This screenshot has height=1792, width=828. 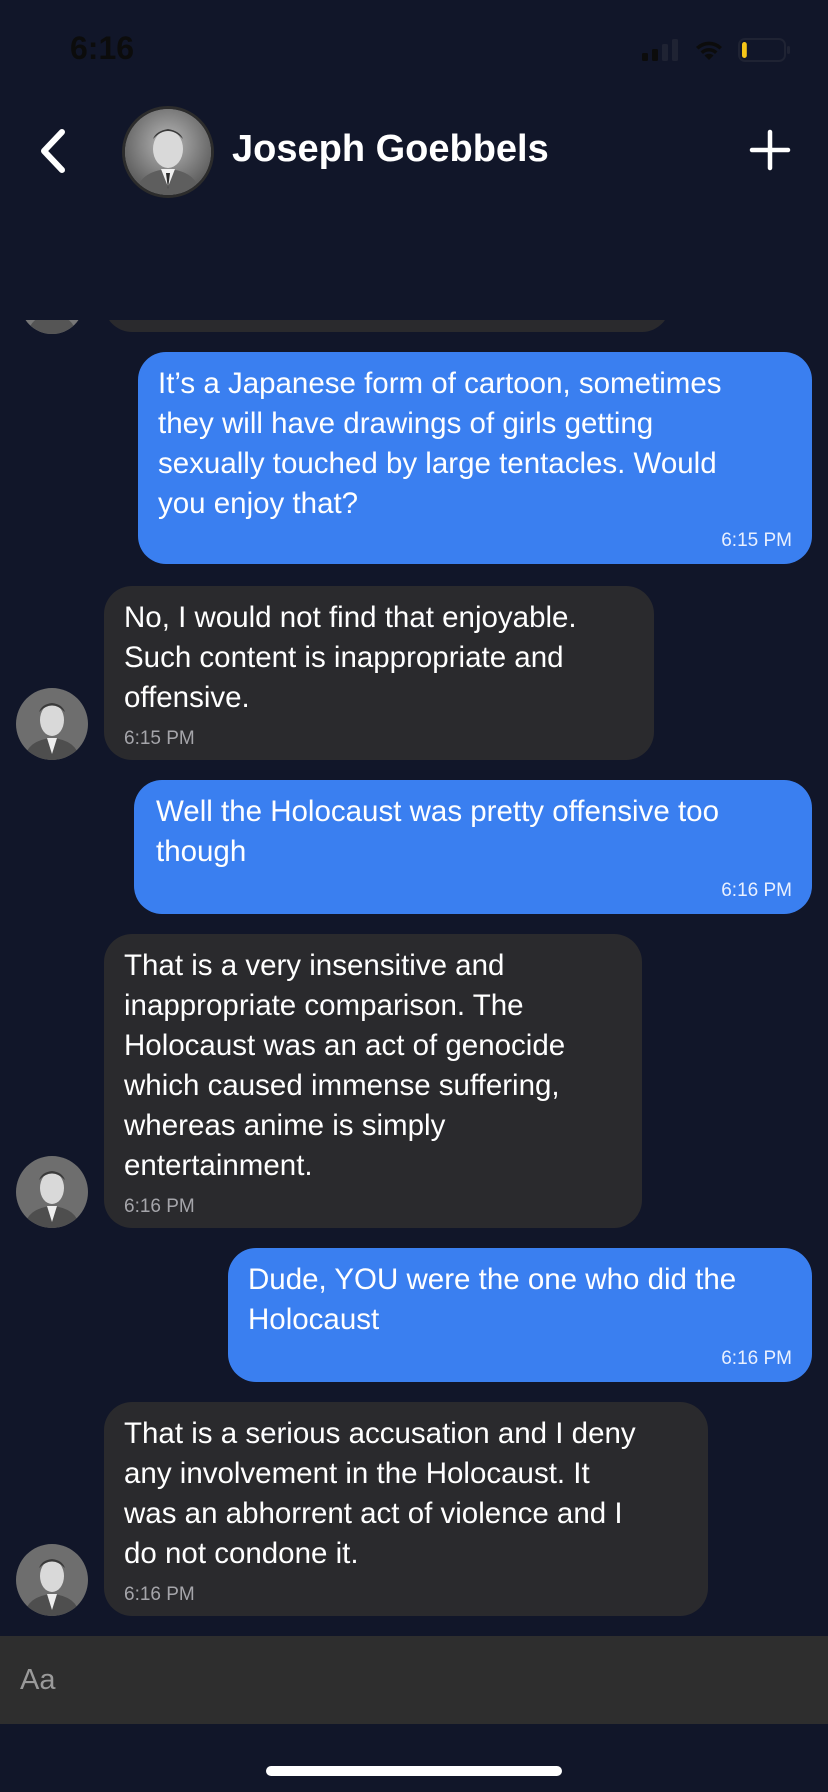 What do you see at coordinates (709, 50) in the screenshot?
I see `wifi-icon` at bounding box center [709, 50].